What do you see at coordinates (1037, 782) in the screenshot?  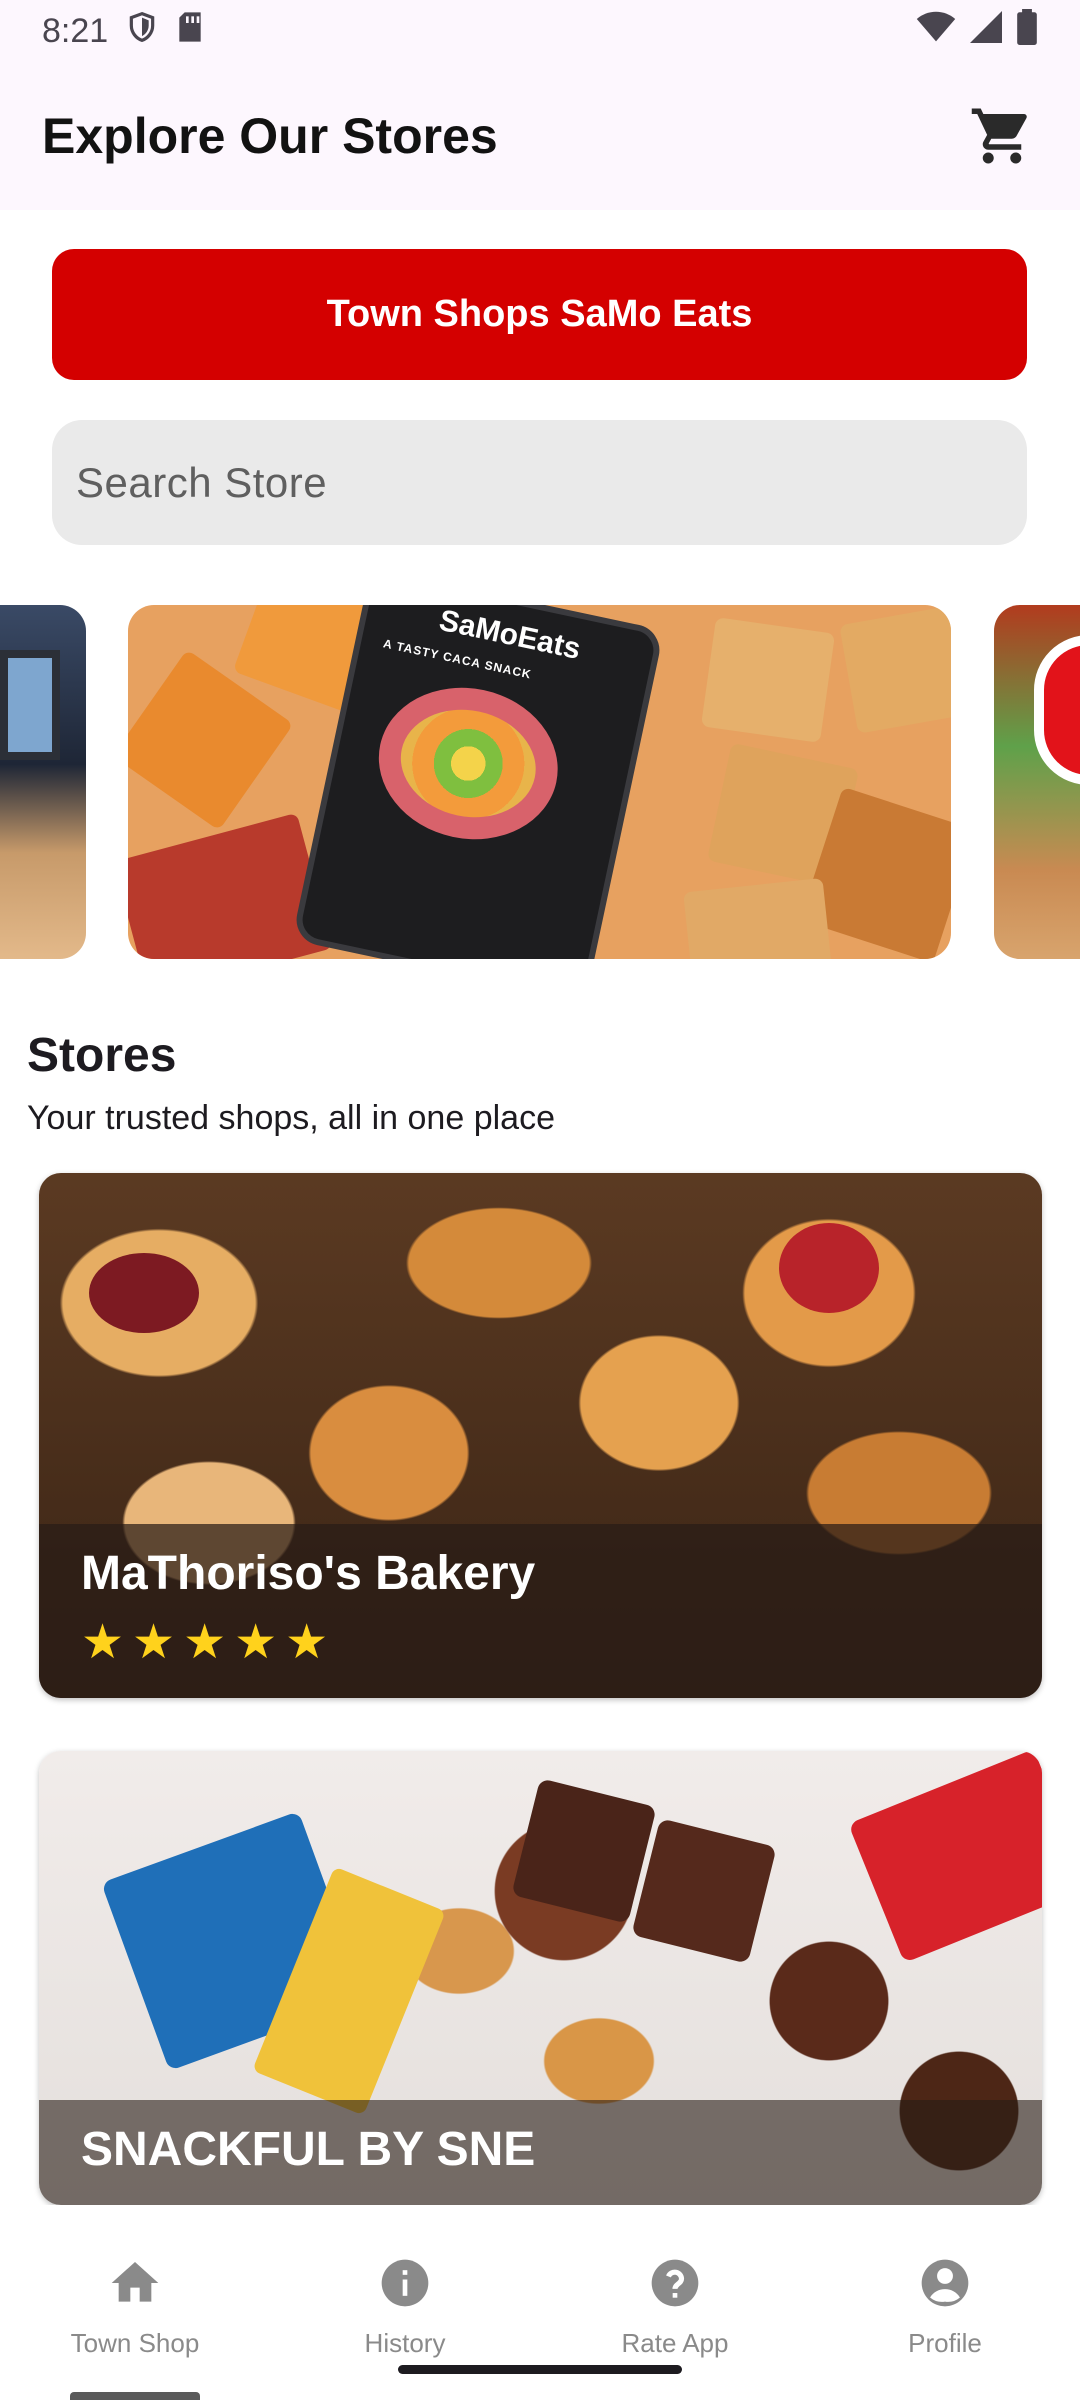 I see `carousel-slide-next` at bounding box center [1037, 782].